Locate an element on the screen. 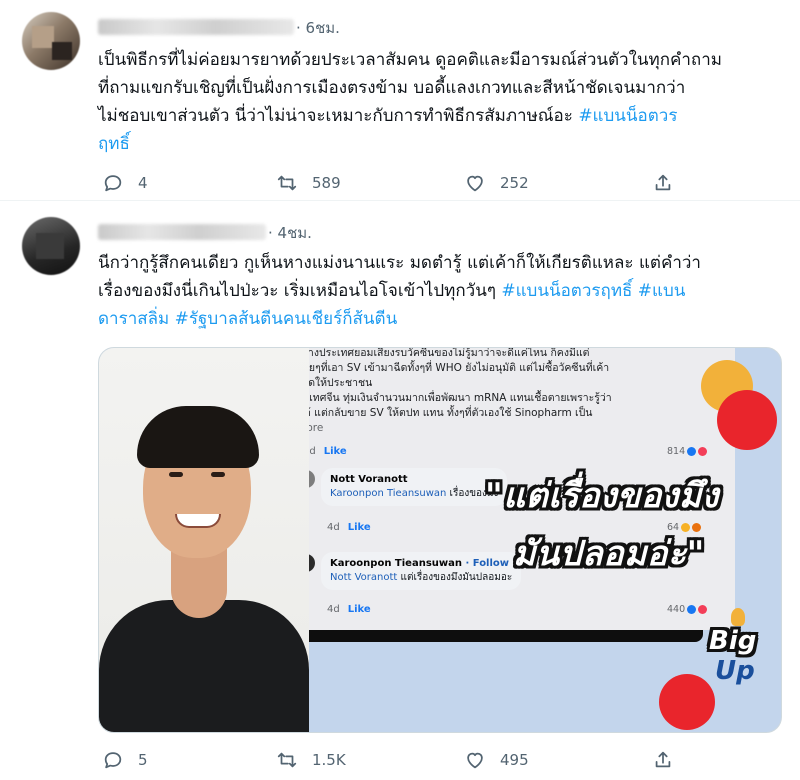 This screenshot has height=780, width=800. comment-mention: Nott Voranott is located at coordinates (364, 577).